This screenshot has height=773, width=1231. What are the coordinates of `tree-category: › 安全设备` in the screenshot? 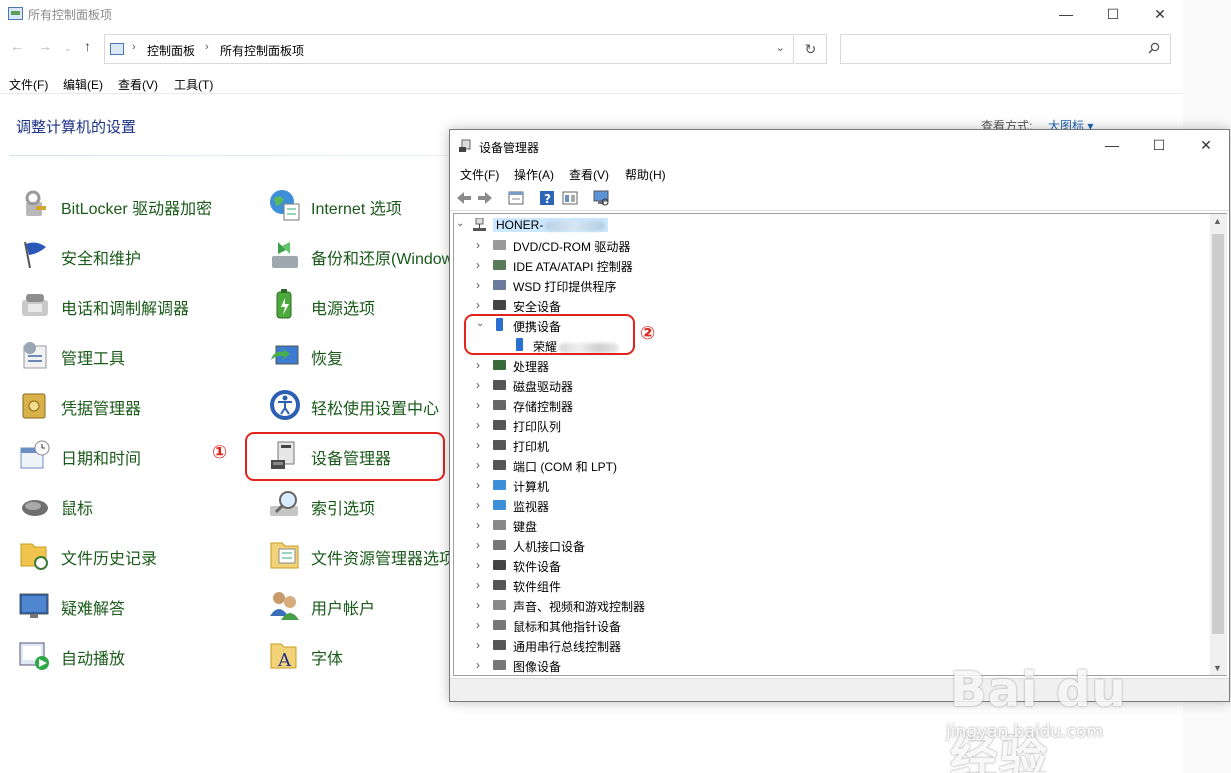 It's located at (676, 305).